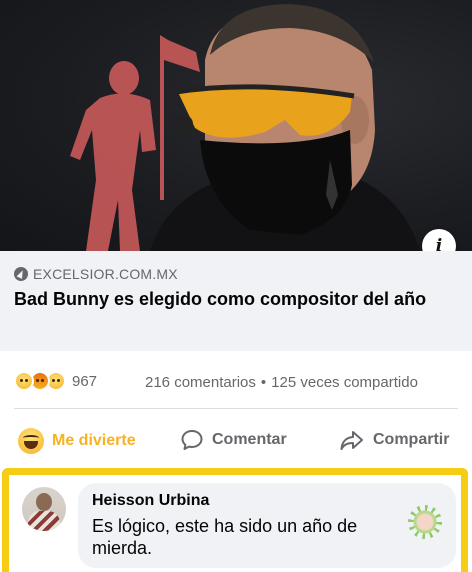 The height and width of the screenshot is (572, 472). I want to click on compass-icon, so click(21, 274).